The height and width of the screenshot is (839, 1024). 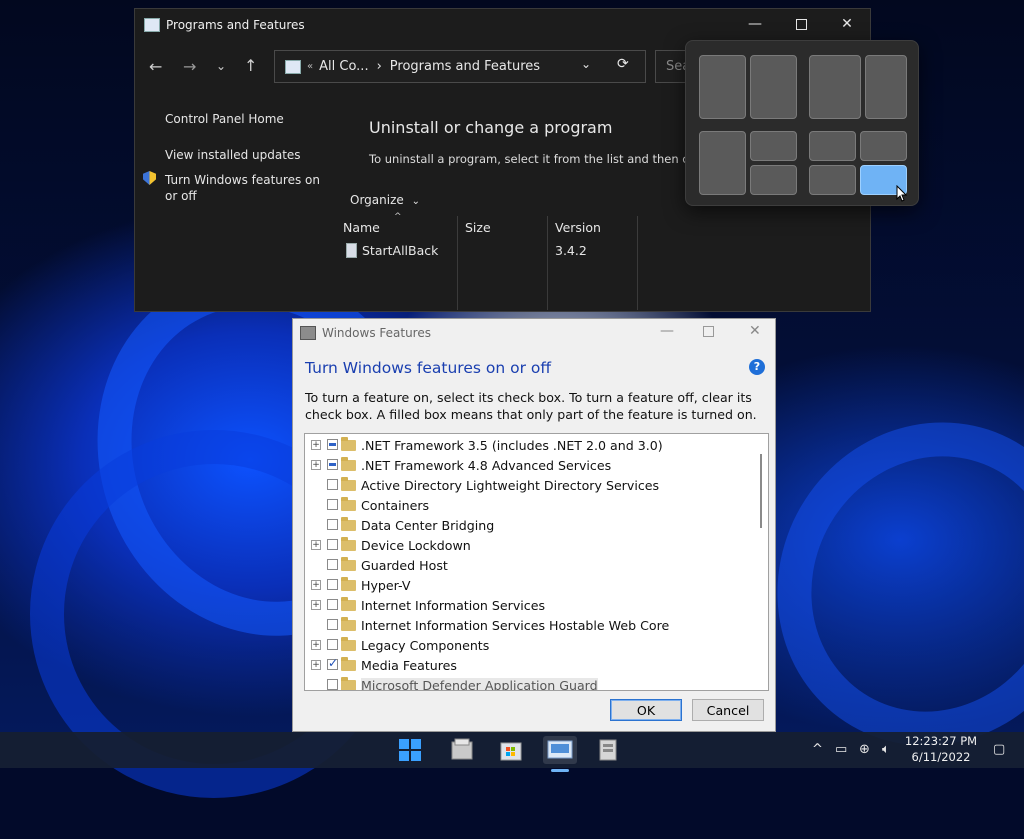 I want to click on turn-windows-features-link: Turn Windows features on or off, so click(x=245, y=188).